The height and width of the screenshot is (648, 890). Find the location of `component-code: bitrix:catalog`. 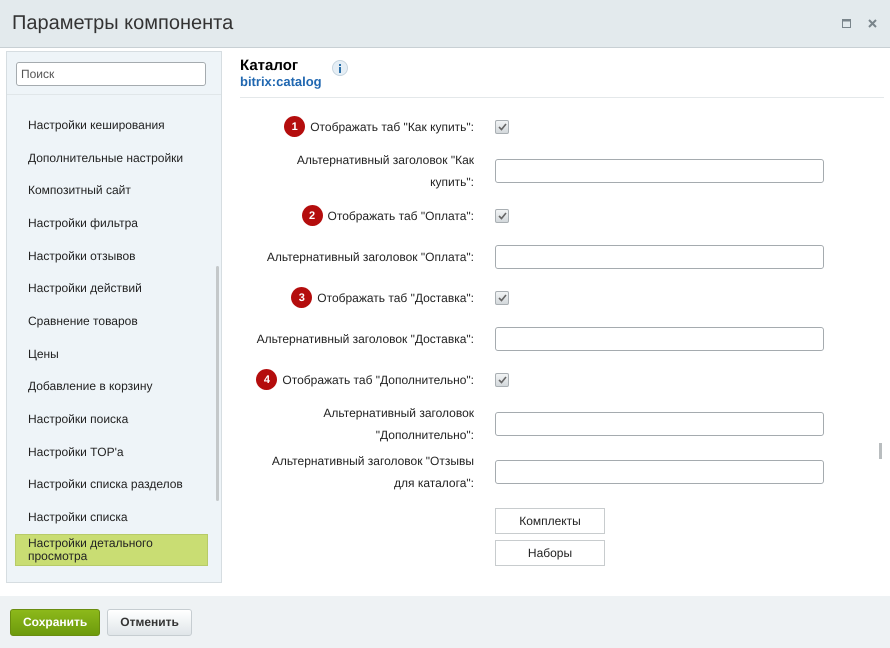

component-code: bitrix:catalog is located at coordinates (281, 81).